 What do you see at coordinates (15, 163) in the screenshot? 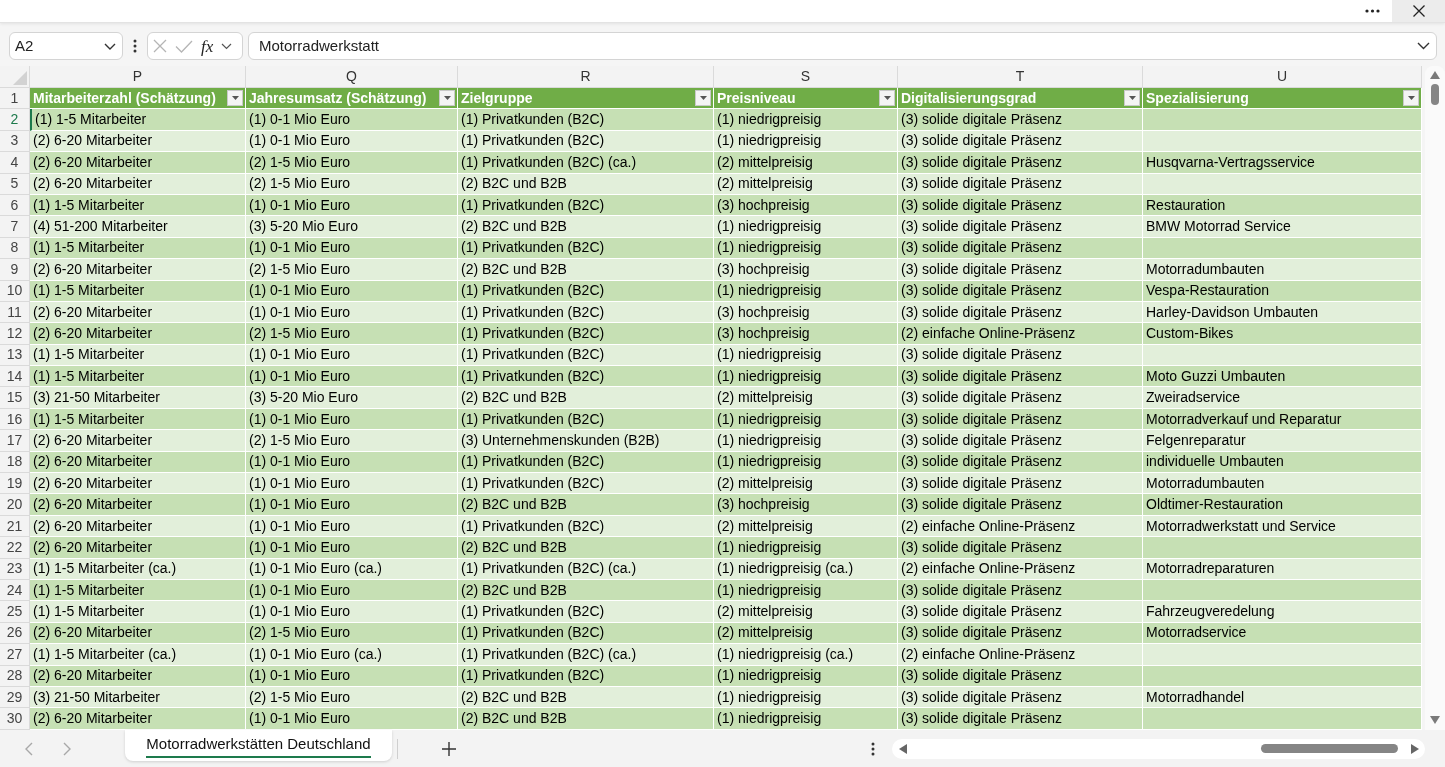
I see `row-number: 4` at bounding box center [15, 163].